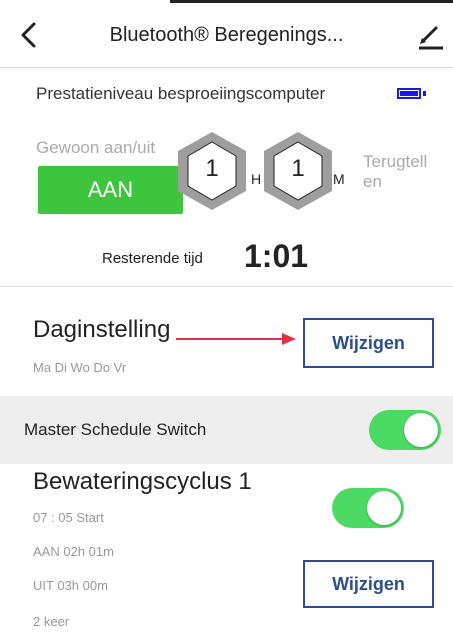  I want to click on battery-cap, so click(424, 93).